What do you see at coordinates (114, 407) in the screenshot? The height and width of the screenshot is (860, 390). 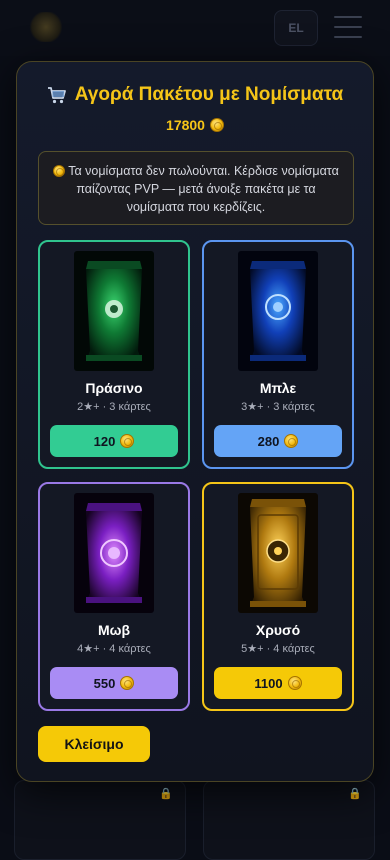 I see `pack-meta: 2★+ · 3 κάρτες` at bounding box center [114, 407].